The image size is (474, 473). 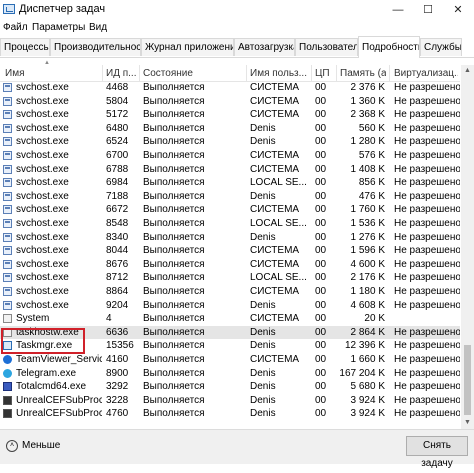 What do you see at coordinates (389, 47) in the screenshot?
I see `tab-details: Подробности` at bounding box center [389, 47].